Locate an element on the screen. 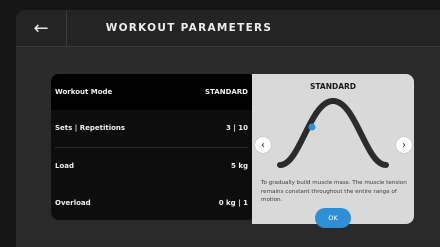 The height and width of the screenshot is (247, 440). position-dot-icon is located at coordinates (312, 127).